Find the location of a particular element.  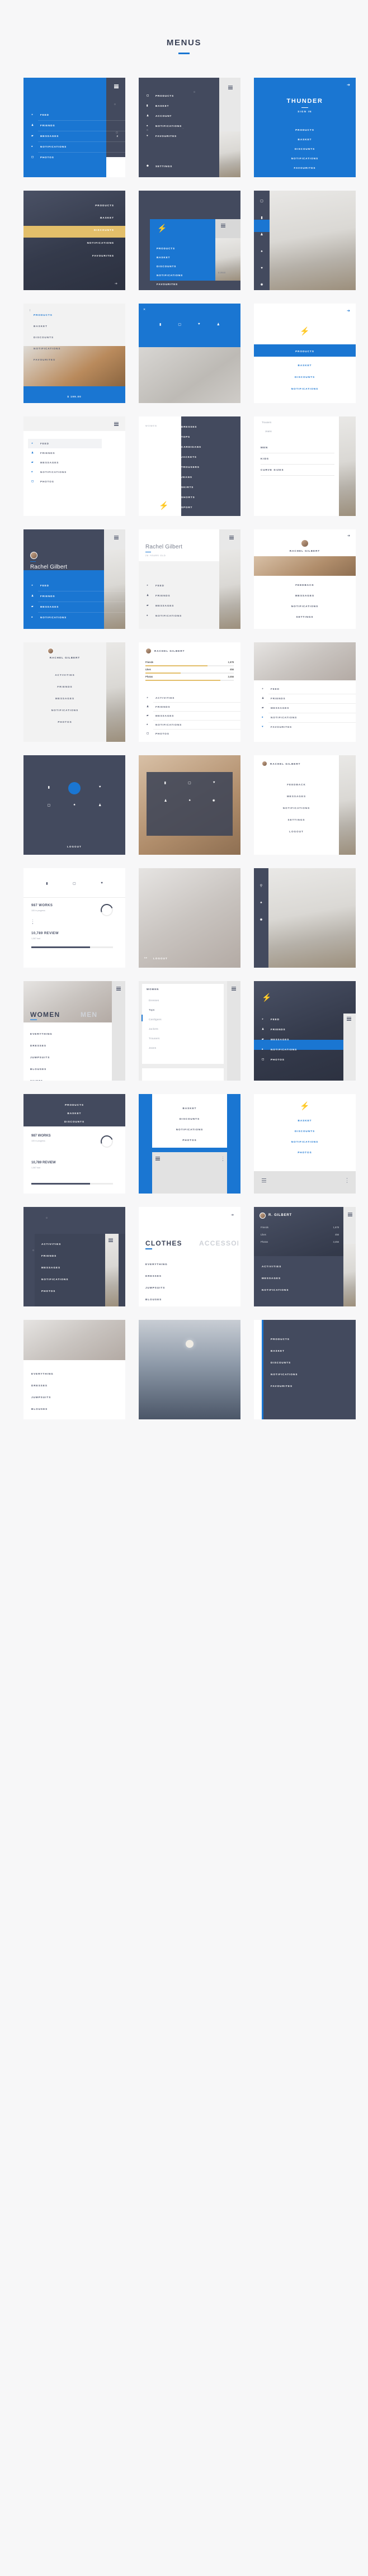

menu-item: Jackets is located at coordinates (194, 1029).